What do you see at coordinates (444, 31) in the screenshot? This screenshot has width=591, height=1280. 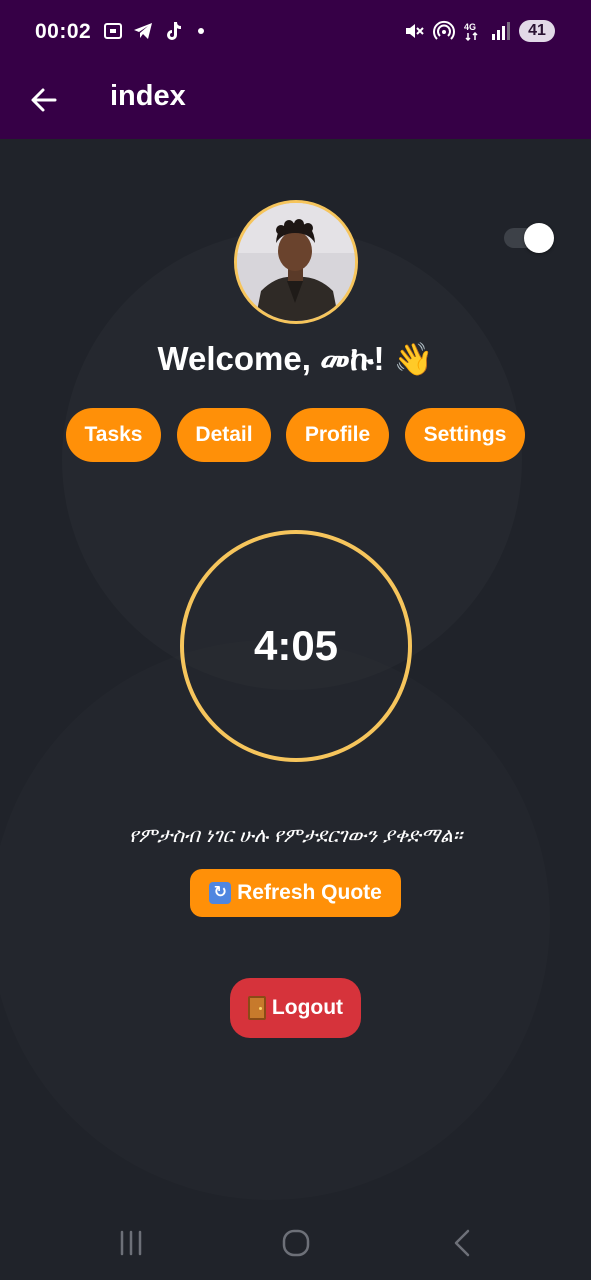 I see `hotspot-icon` at bounding box center [444, 31].